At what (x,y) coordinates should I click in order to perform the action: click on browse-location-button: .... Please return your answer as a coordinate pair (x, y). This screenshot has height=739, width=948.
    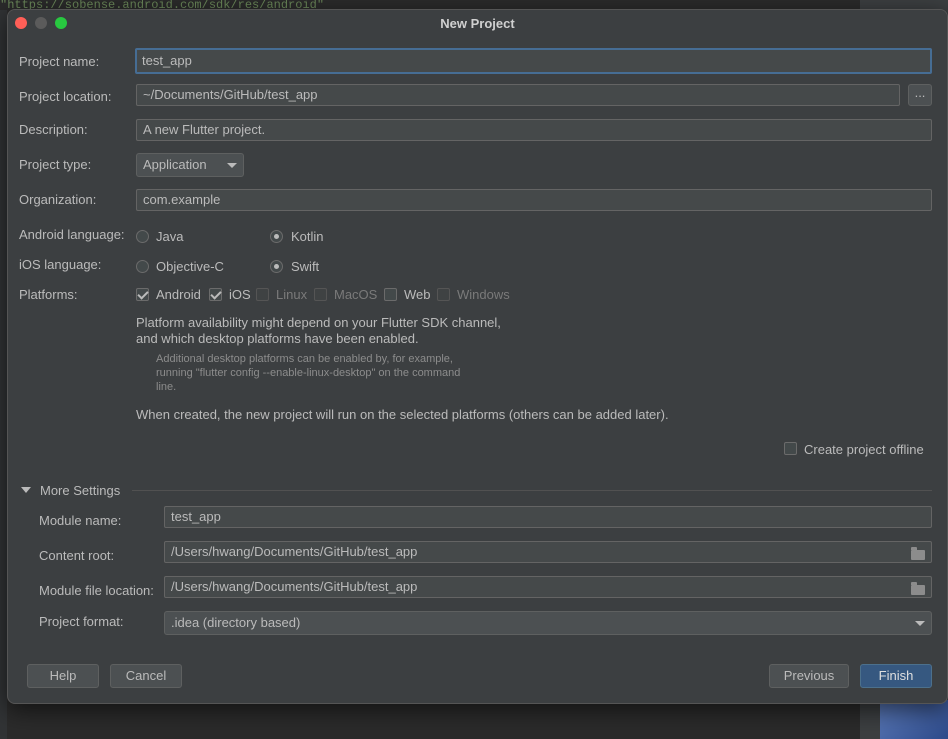
    Looking at the image, I should click on (920, 95).